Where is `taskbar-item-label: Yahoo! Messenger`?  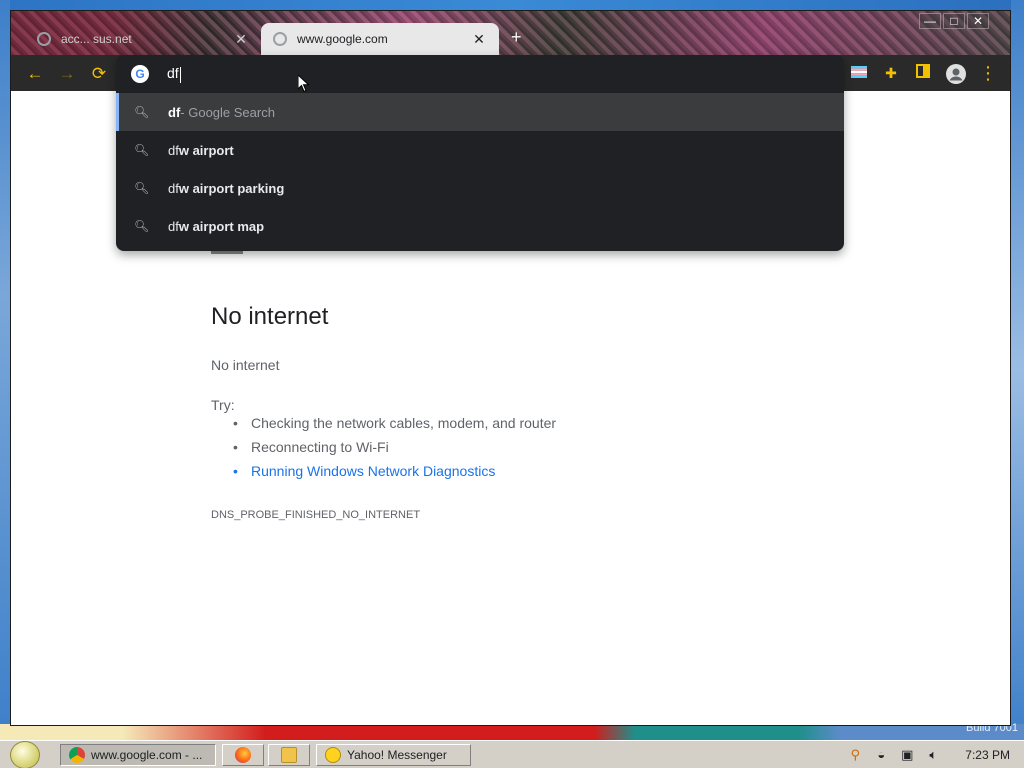
taskbar-item-label: Yahoo! Messenger is located at coordinates (397, 755).